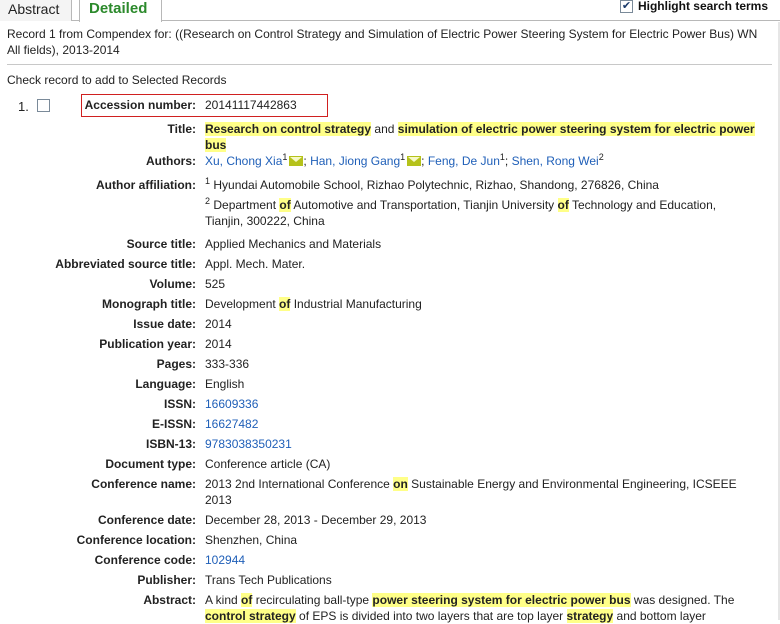  What do you see at coordinates (149, 304) in the screenshot?
I see `monograph-label: Monograph title:` at bounding box center [149, 304].